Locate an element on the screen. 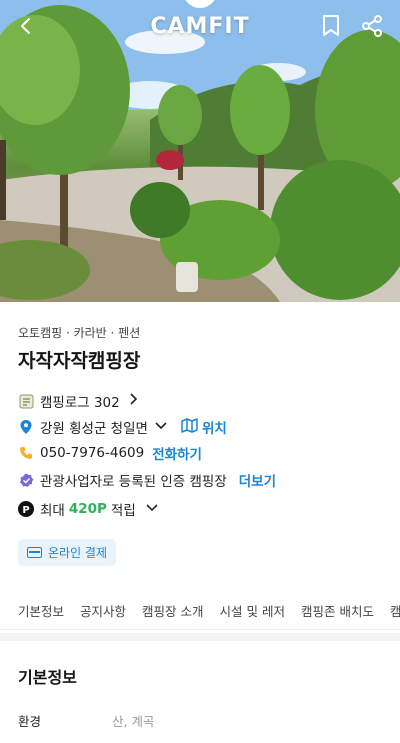 The height and width of the screenshot is (743, 400). camping-log-row: 캠핑로그 302 is located at coordinates (78, 401).